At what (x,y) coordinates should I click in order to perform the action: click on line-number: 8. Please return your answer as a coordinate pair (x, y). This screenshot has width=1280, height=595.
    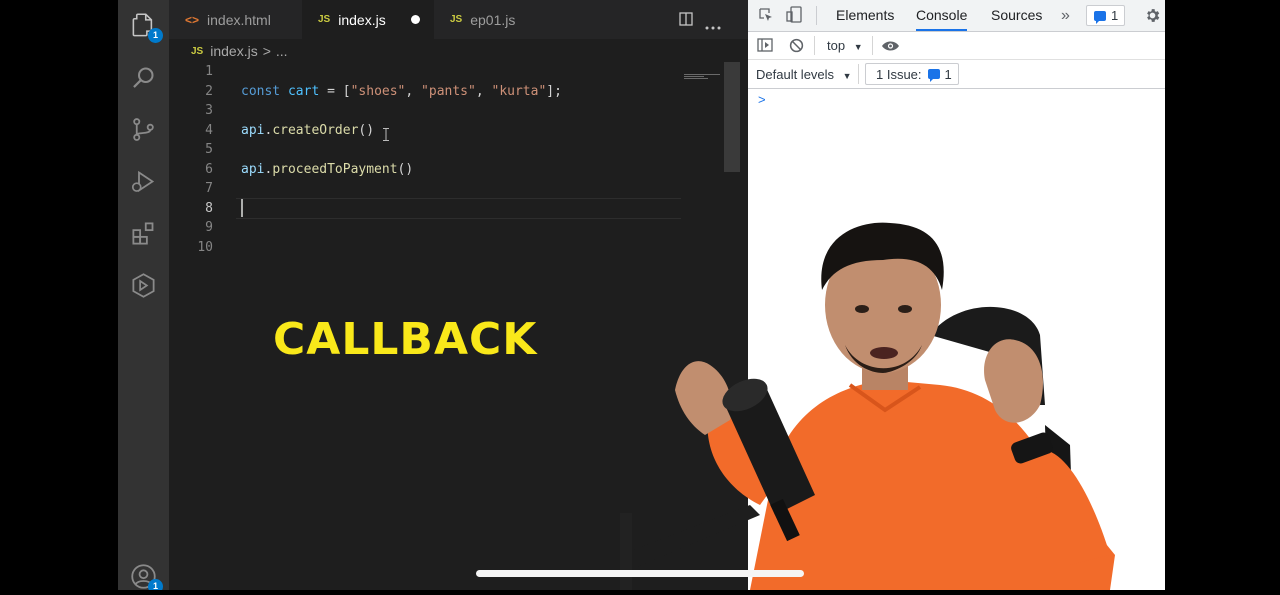
    Looking at the image, I should click on (209, 208).